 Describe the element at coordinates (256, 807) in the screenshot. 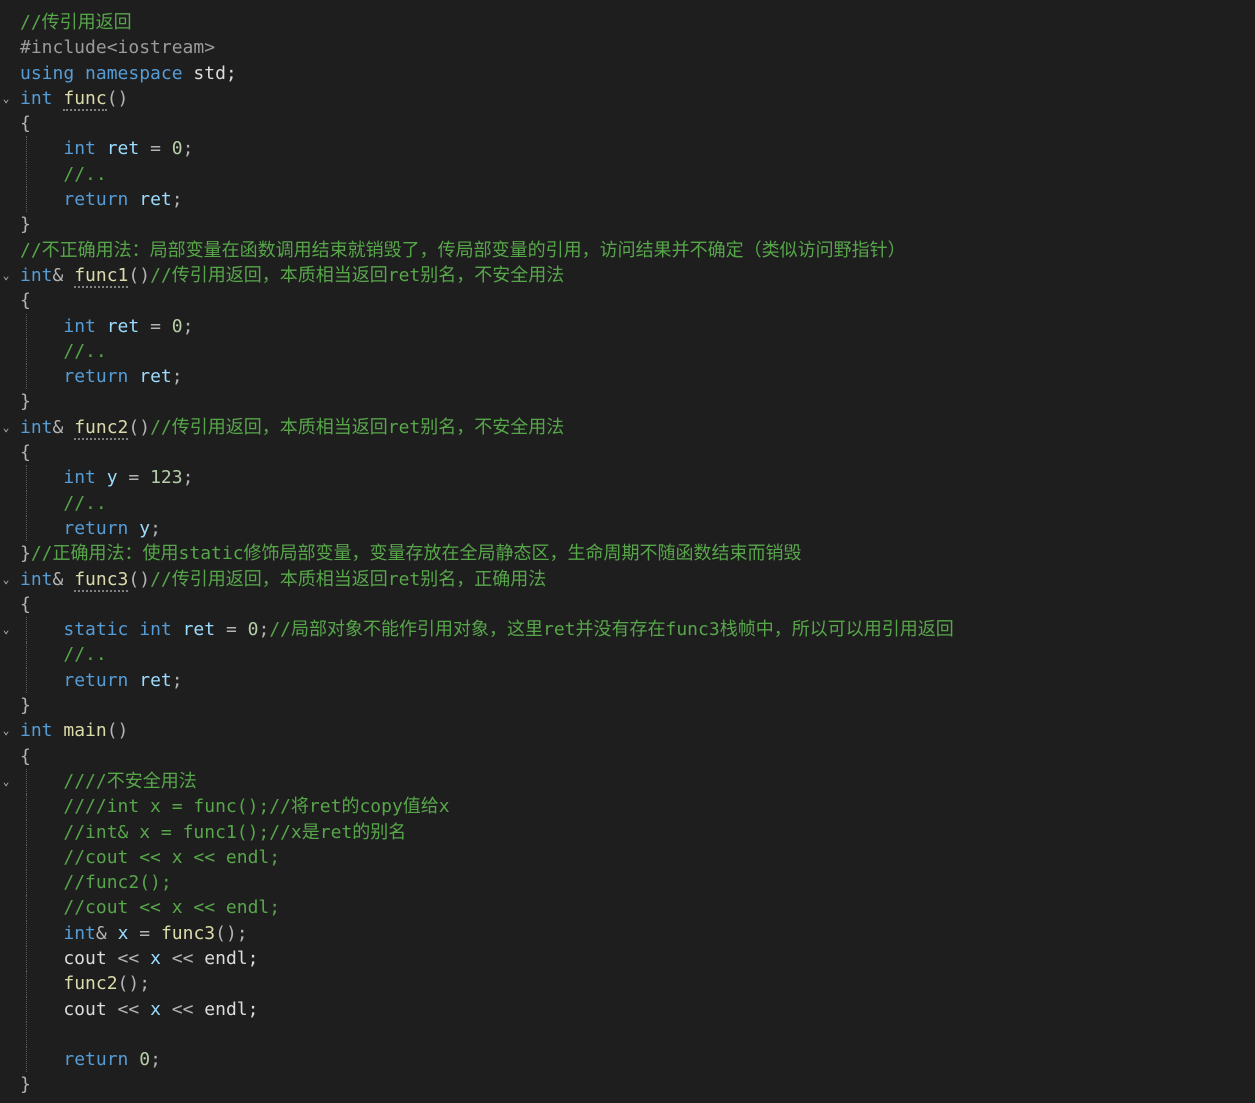

I see `code-token: ////int x = func();//将ret的copy值给x` at that location.